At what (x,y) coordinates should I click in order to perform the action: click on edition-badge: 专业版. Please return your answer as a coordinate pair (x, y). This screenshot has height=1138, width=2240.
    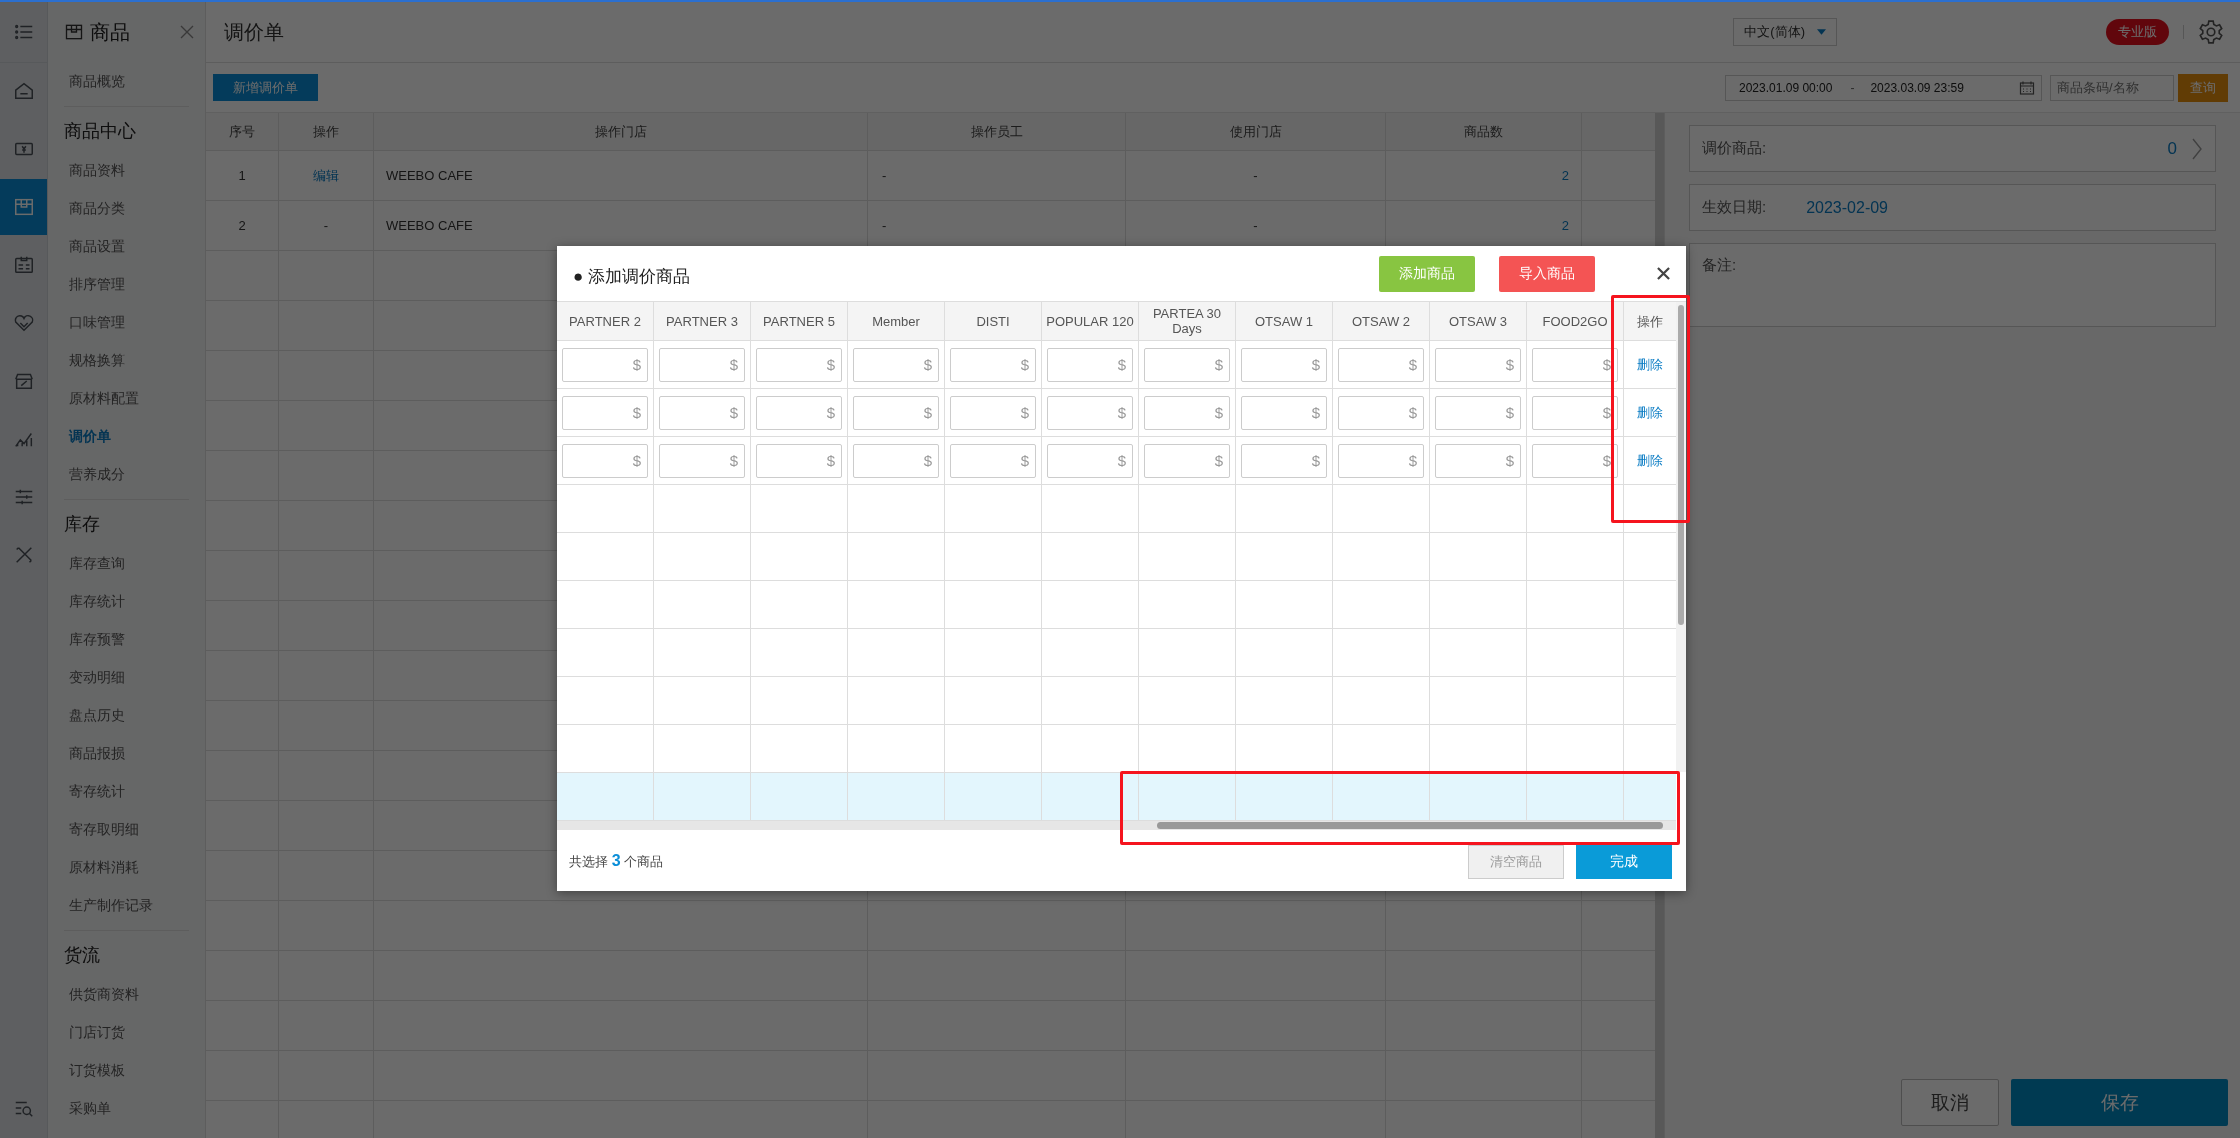
    Looking at the image, I should click on (2137, 32).